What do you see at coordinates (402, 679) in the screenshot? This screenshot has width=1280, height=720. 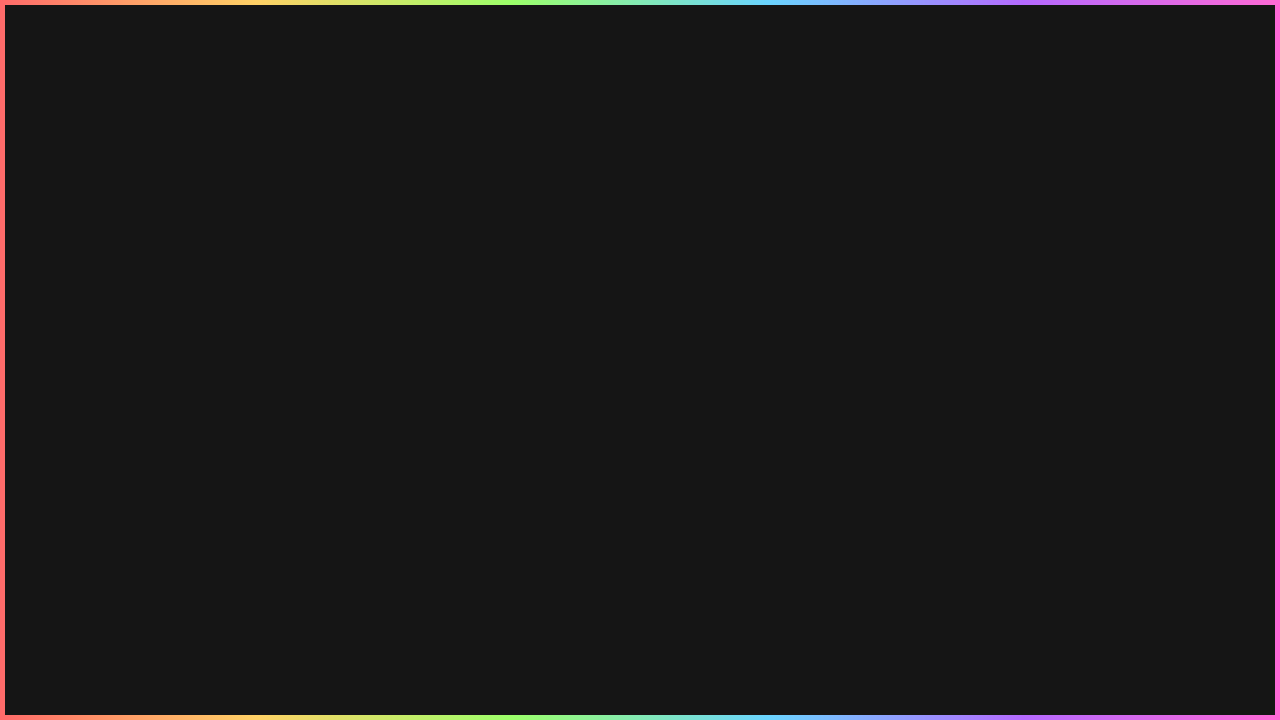 I see `pix-donor-name: Claymore` at bounding box center [402, 679].